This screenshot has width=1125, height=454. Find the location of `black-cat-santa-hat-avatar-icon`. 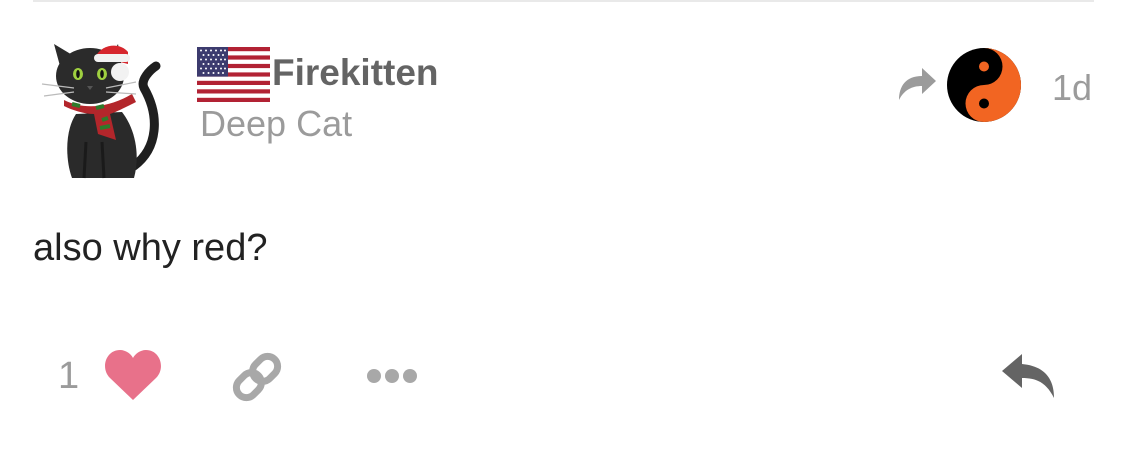

black-cat-santa-hat-avatar-icon is located at coordinates (101, 111).